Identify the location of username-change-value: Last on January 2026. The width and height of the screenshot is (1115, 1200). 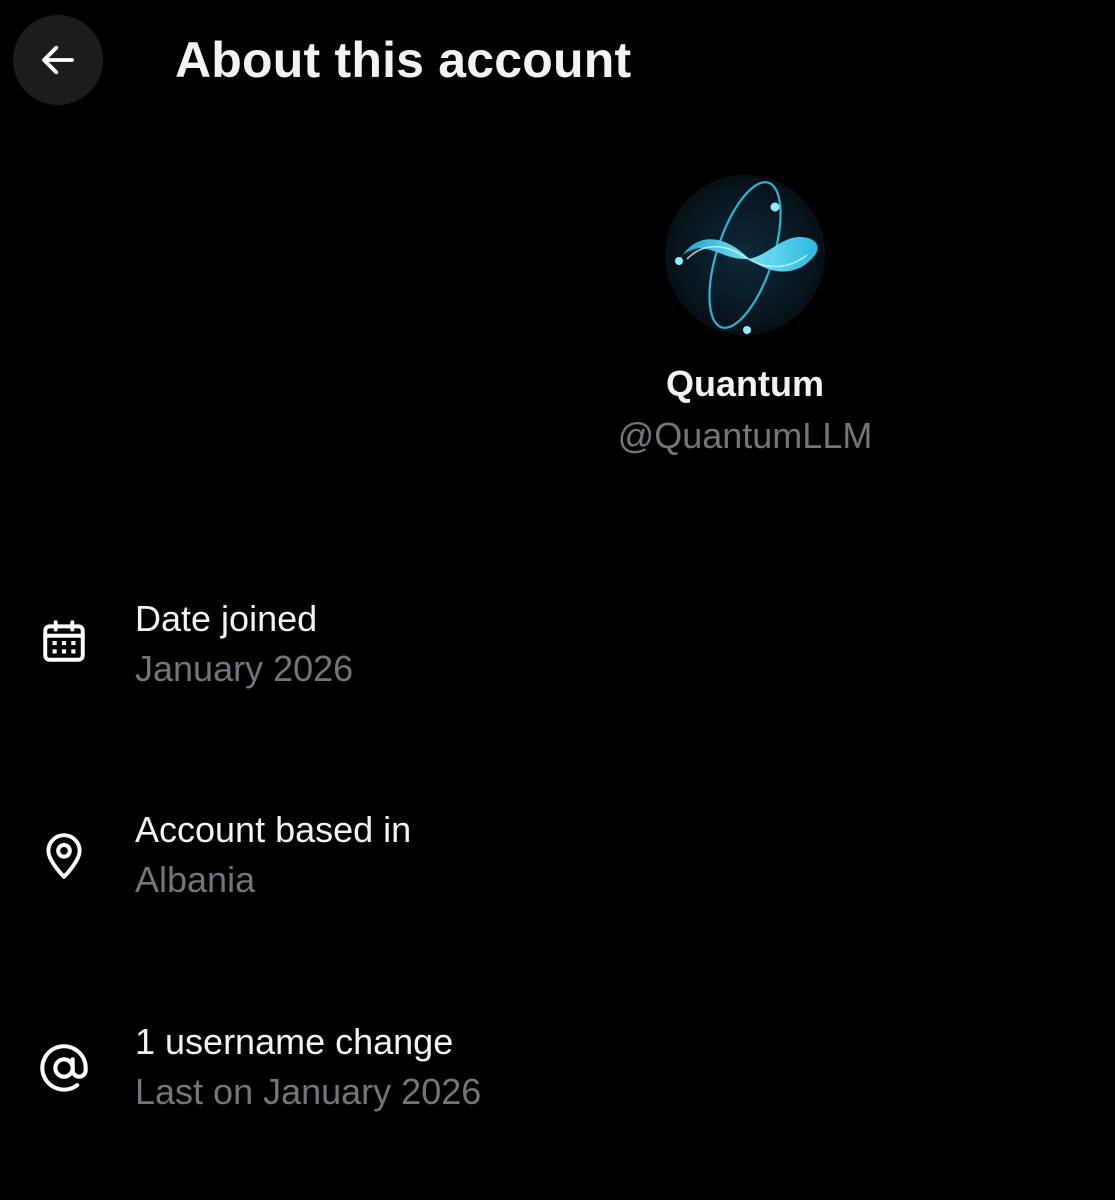
(308, 1091).